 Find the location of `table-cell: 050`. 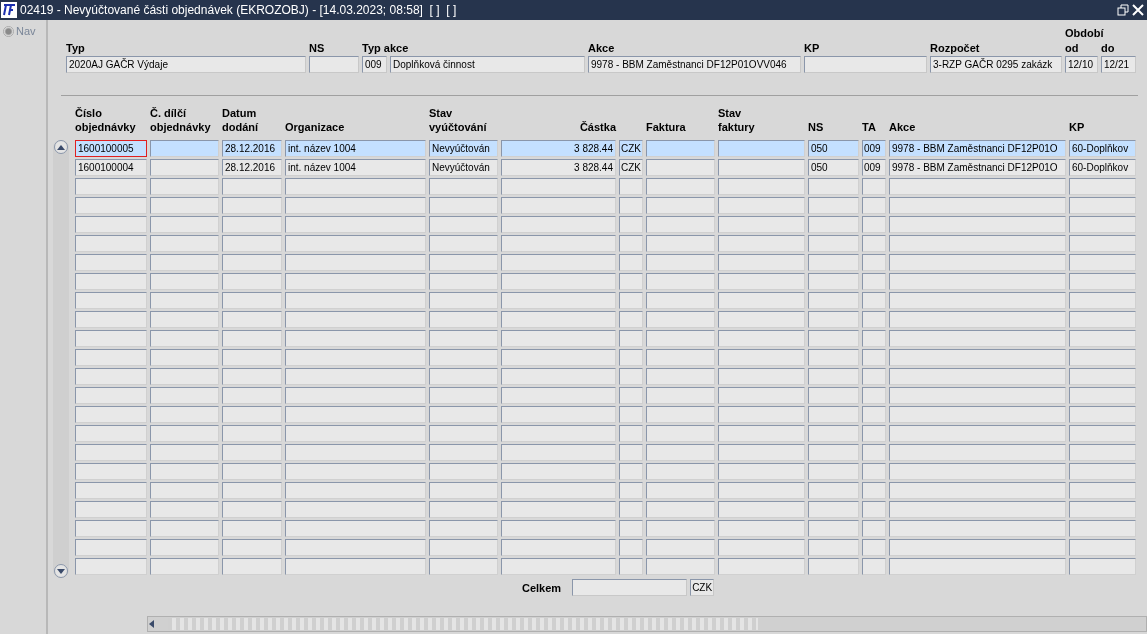

table-cell: 050 is located at coordinates (833, 167).